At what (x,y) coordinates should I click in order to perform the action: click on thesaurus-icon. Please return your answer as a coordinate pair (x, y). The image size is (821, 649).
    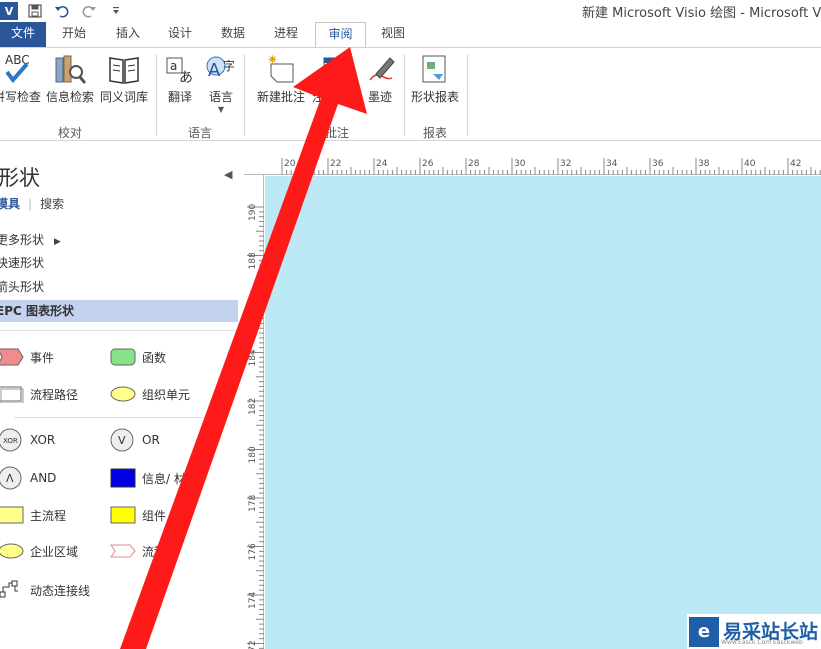
    Looking at the image, I should click on (124, 69).